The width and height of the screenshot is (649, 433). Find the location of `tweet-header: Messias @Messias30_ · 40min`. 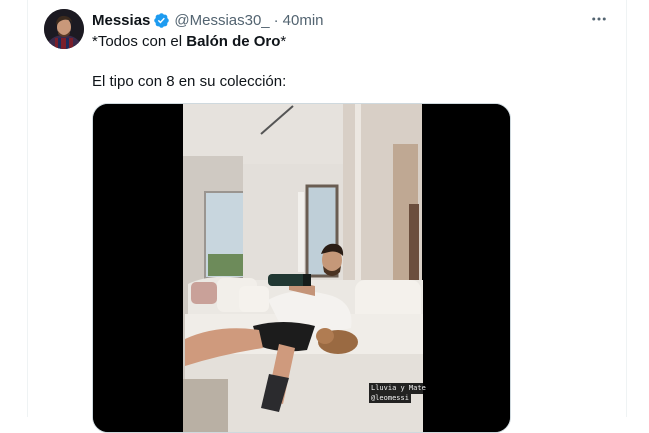

tweet-header: Messias @Messias30_ · 40min is located at coordinates (208, 20).